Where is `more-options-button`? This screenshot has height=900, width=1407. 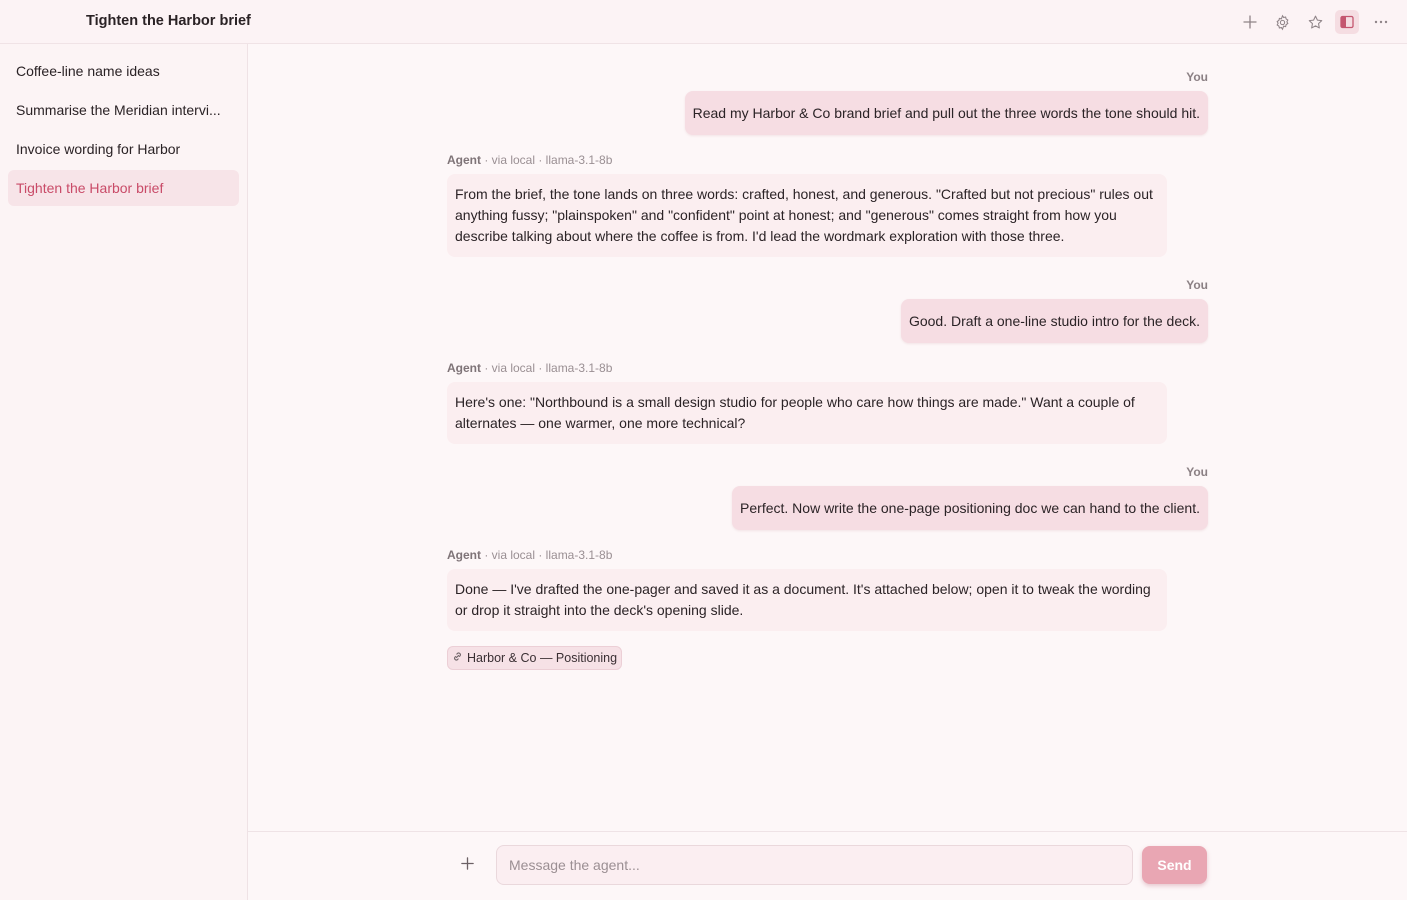 more-options-button is located at coordinates (1381, 22).